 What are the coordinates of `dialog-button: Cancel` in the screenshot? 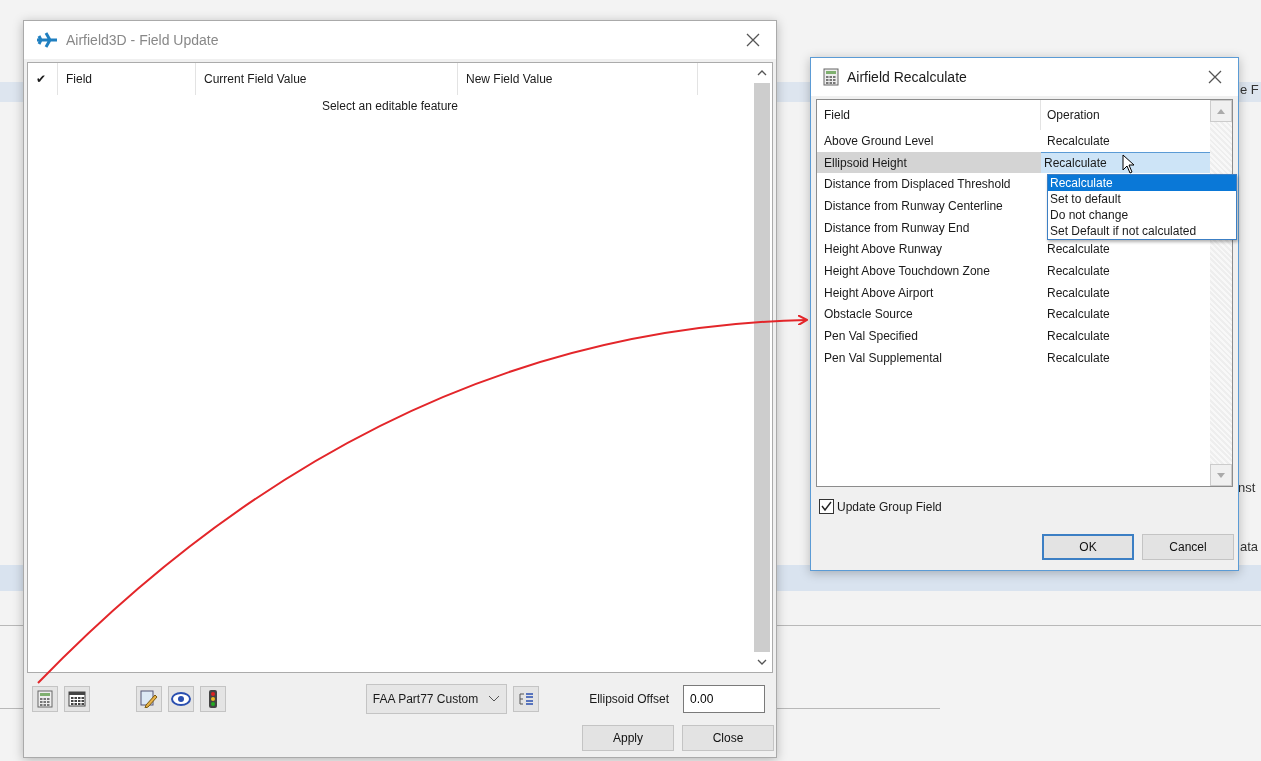 It's located at (1188, 547).